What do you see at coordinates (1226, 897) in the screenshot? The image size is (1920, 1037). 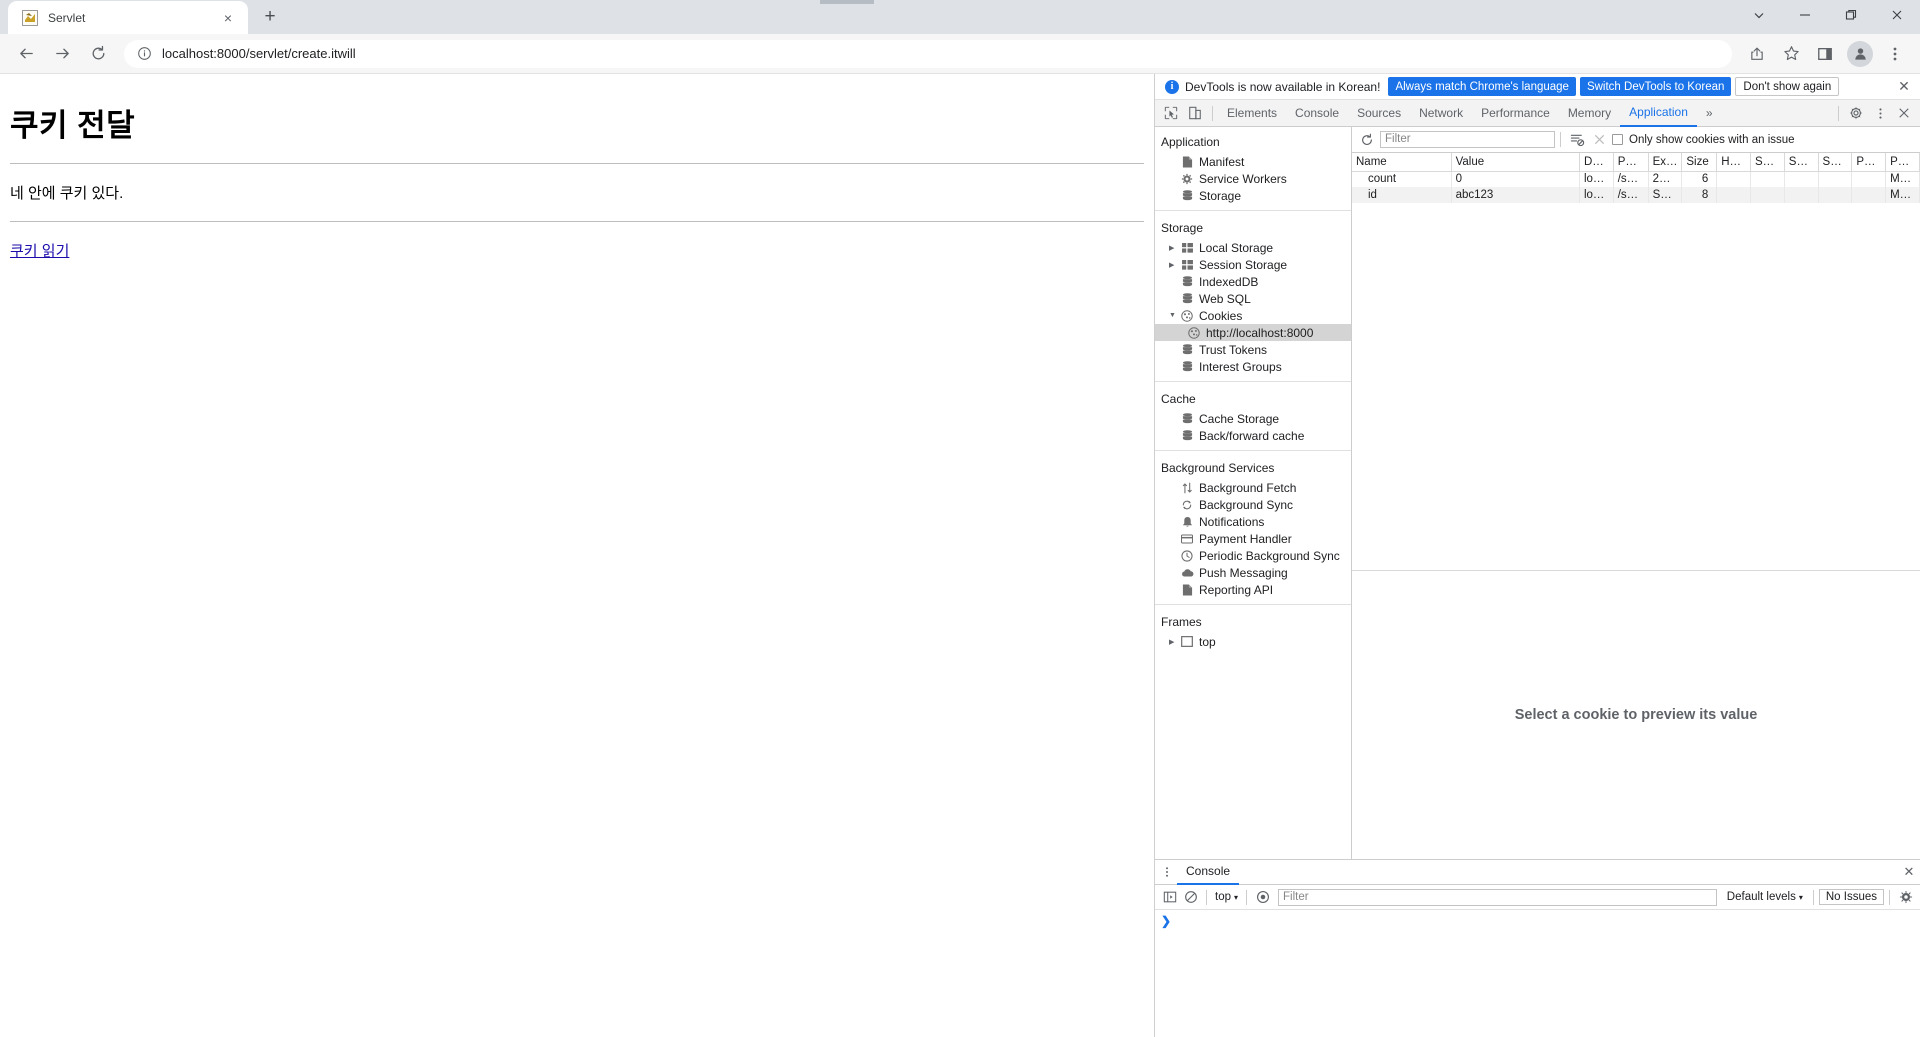 I see `console-context-selector: top ▾` at bounding box center [1226, 897].